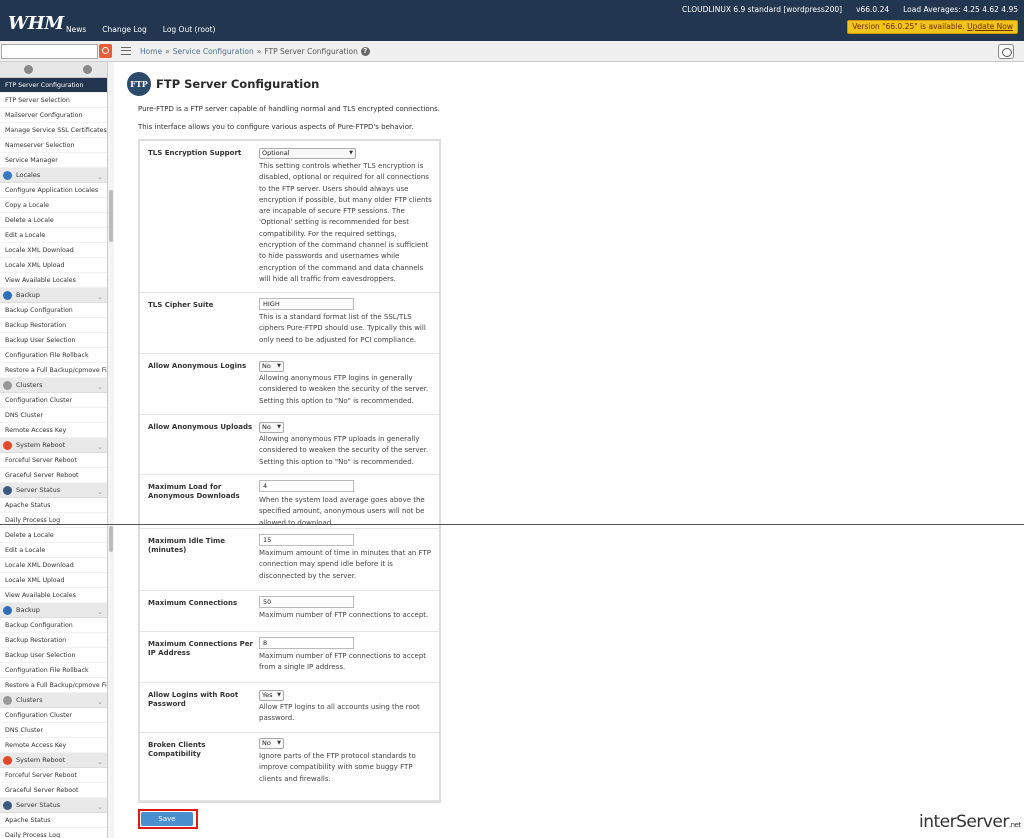 Image resolution: width=1024 pixels, height=838 pixels. What do you see at coordinates (53, 130) in the screenshot?
I see `sidebar-item: Manage Service SSL Certificates` at bounding box center [53, 130].